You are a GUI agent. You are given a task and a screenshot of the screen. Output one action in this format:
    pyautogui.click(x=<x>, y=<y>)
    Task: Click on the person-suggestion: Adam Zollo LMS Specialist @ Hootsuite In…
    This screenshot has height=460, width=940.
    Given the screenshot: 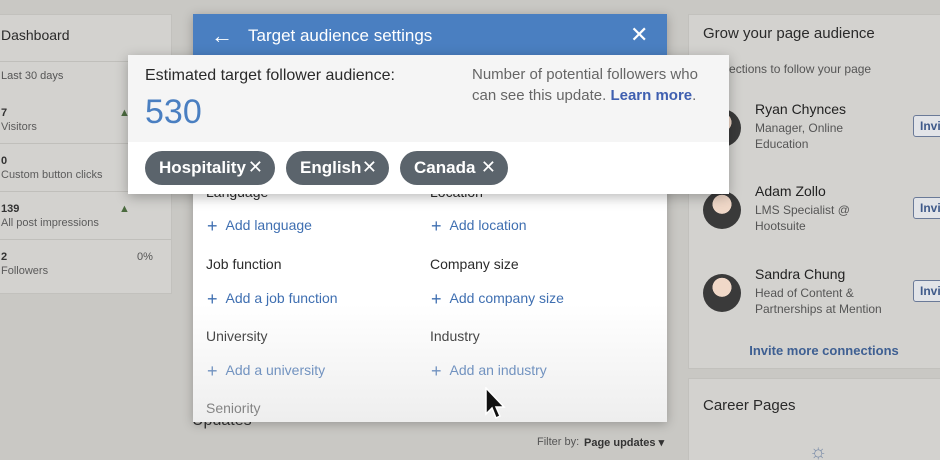 What is the action you would take?
    pyautogui.click(x=821, y=218)
    